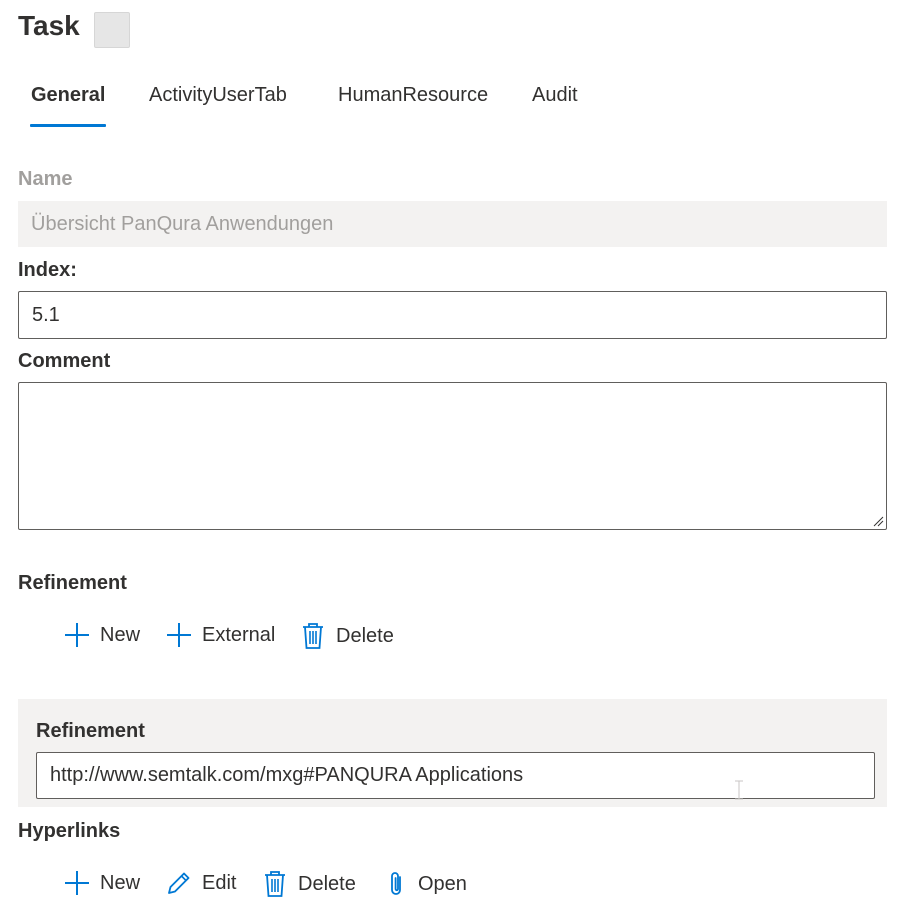 This screenshot has height=908, width=912. Describe the element at coordinates (413, 95) in the screenshot. I see `tab-humanresource: HumanResource` at that location.